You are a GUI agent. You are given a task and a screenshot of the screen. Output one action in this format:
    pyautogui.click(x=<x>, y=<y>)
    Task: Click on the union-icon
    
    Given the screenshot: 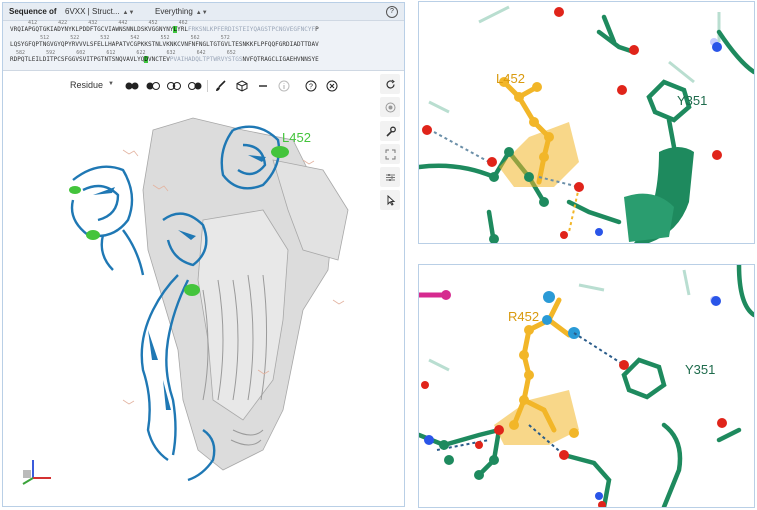 What is the action you would take?
    pyautogui.click(x=132, y=86)
    